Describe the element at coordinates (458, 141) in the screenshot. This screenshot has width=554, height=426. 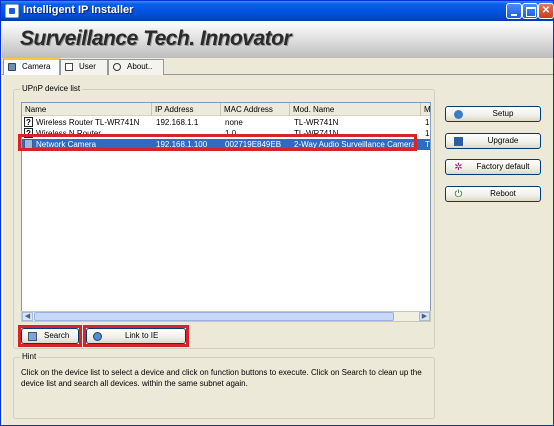
I see `upgrade-icon` at that location.